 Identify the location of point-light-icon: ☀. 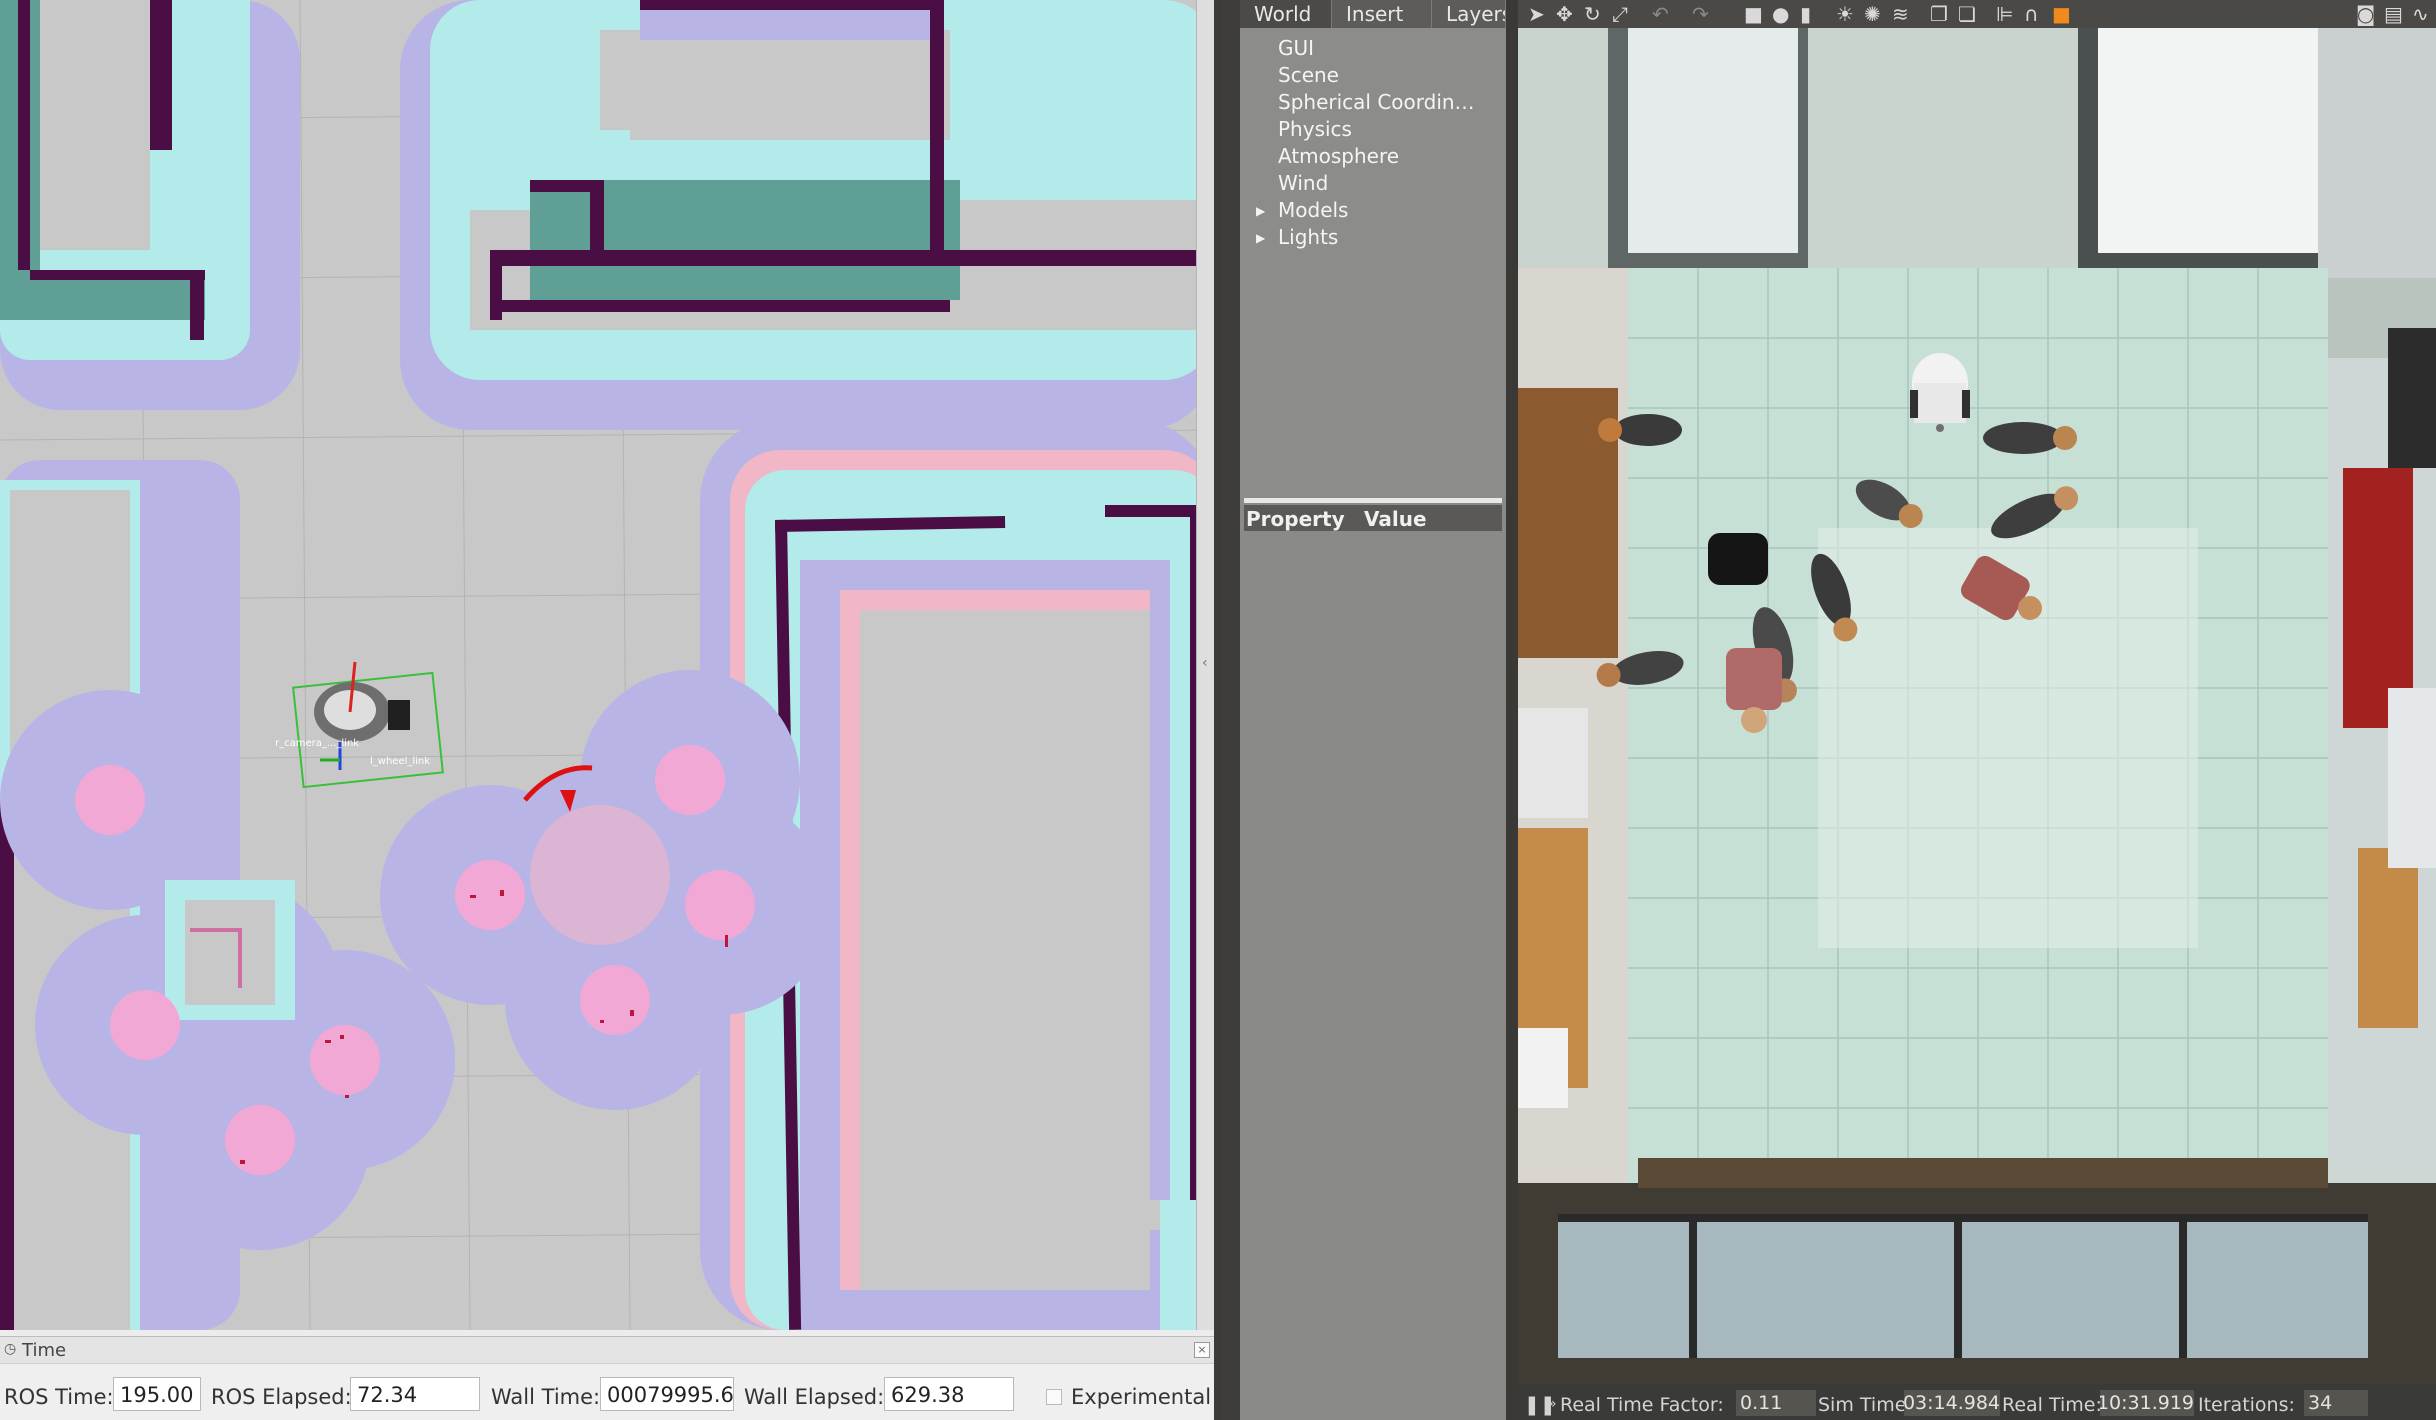
(1845, 14).